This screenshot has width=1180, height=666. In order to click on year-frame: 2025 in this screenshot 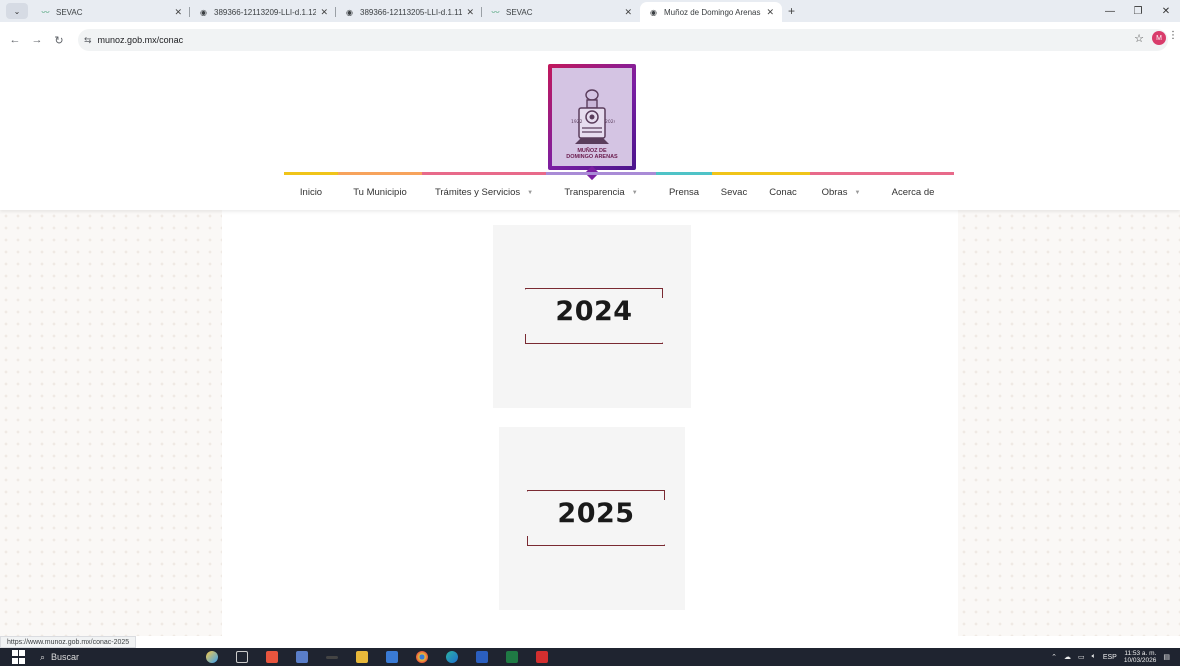, I will do `click(596, 518)`.